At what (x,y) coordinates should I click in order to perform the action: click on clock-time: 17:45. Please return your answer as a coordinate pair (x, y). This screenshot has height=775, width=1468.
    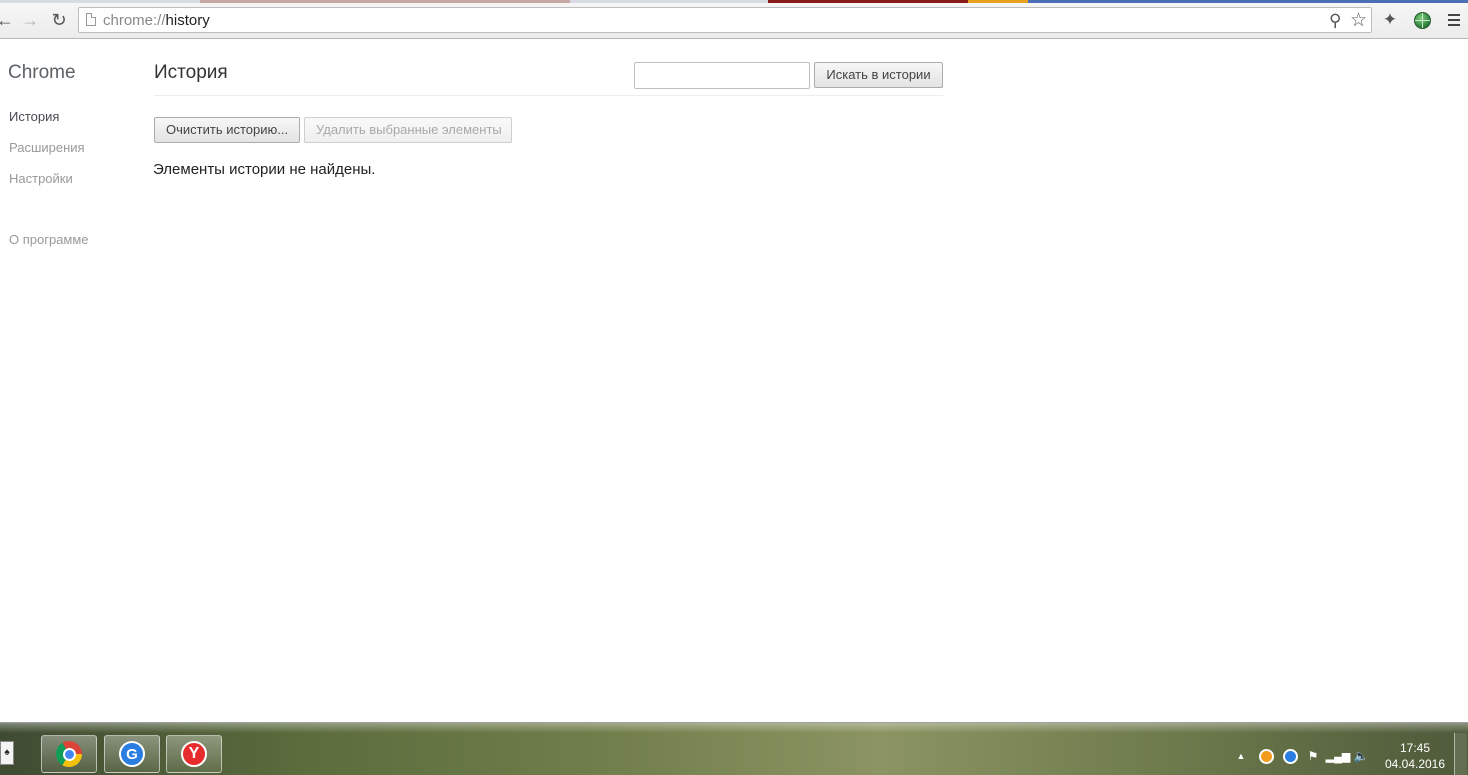
    Looking at the image, I should click on (1415, 748).